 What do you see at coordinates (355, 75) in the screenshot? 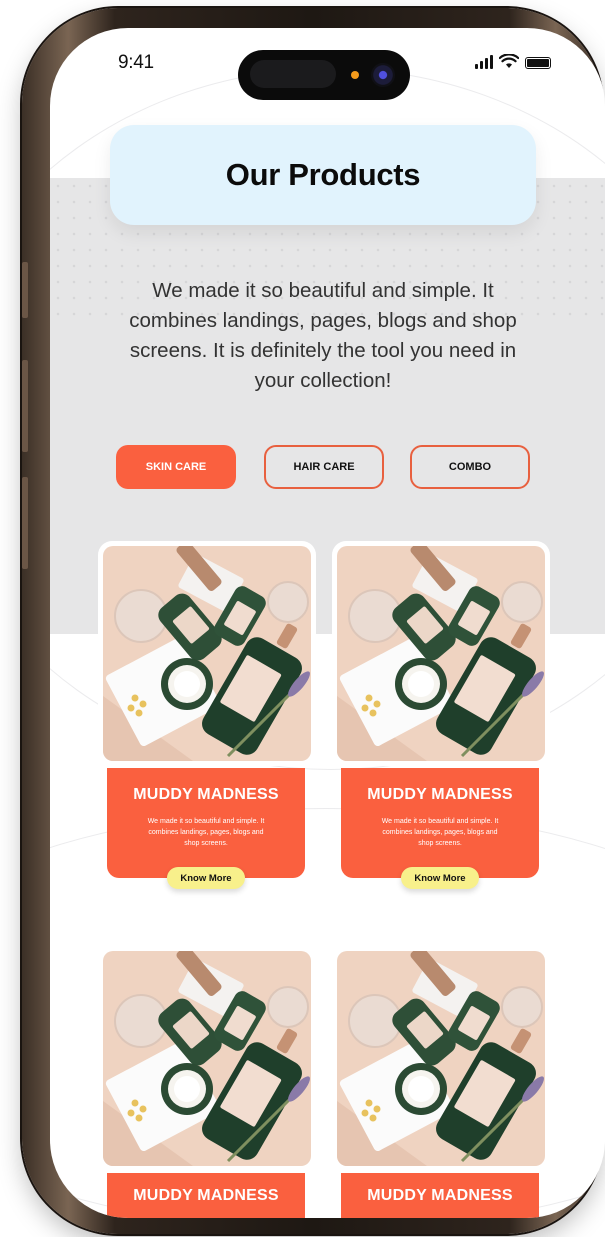
I see `indicator-dot` at bounding box center [355, 75].